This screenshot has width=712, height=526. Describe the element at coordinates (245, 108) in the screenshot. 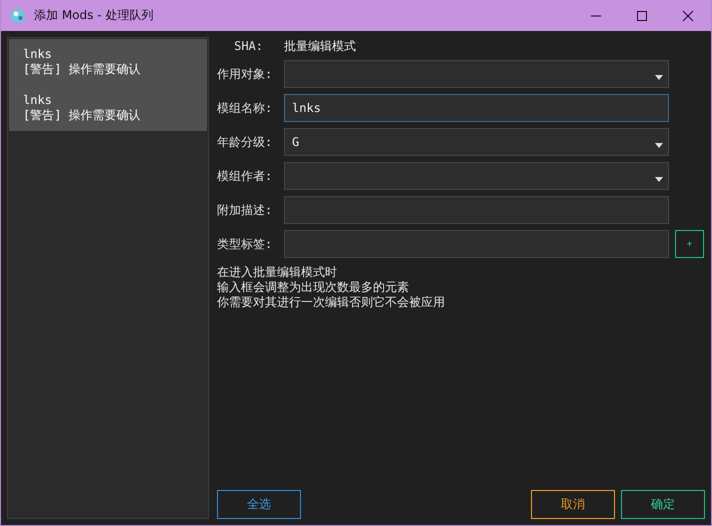

I see `field-label: 模组名称:` at that location.